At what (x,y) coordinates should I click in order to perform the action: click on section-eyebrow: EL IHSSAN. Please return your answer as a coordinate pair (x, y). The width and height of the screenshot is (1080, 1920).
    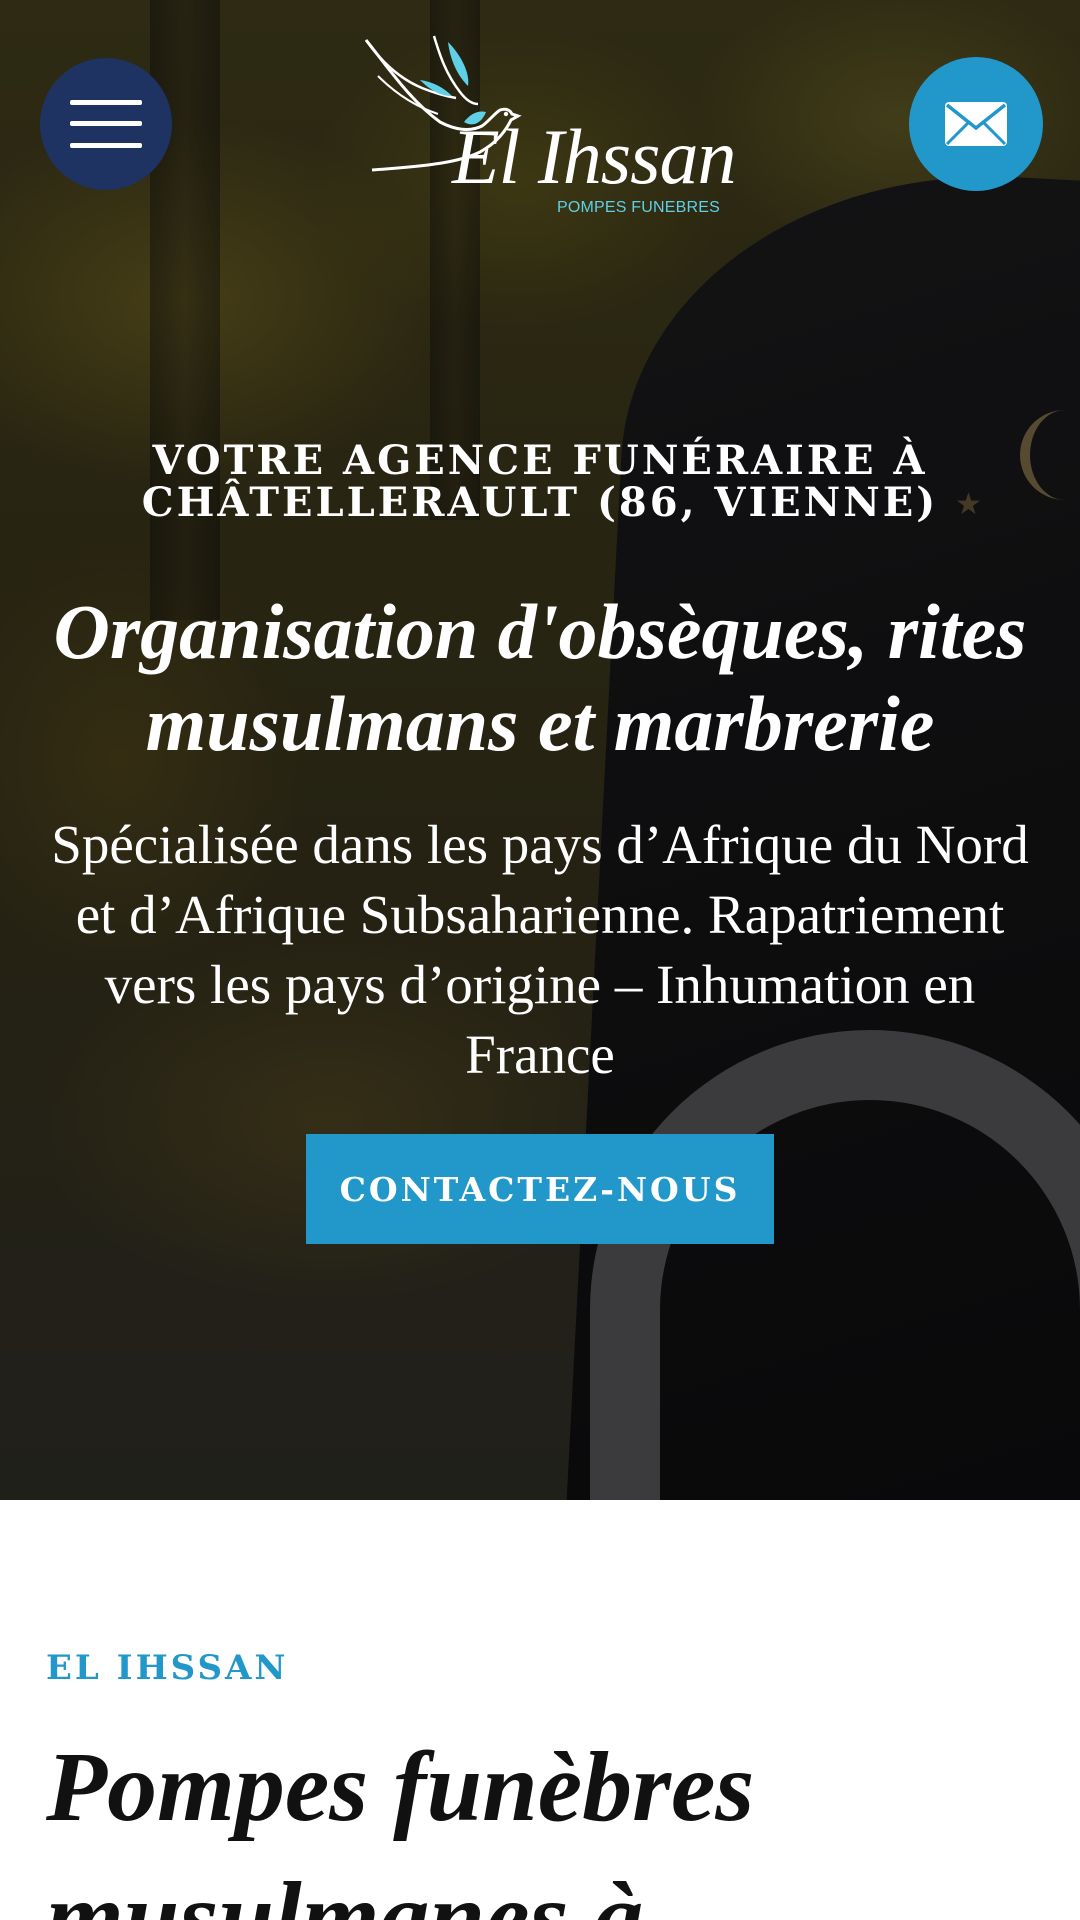
    Looking at the image, I should click on (167, 1668).